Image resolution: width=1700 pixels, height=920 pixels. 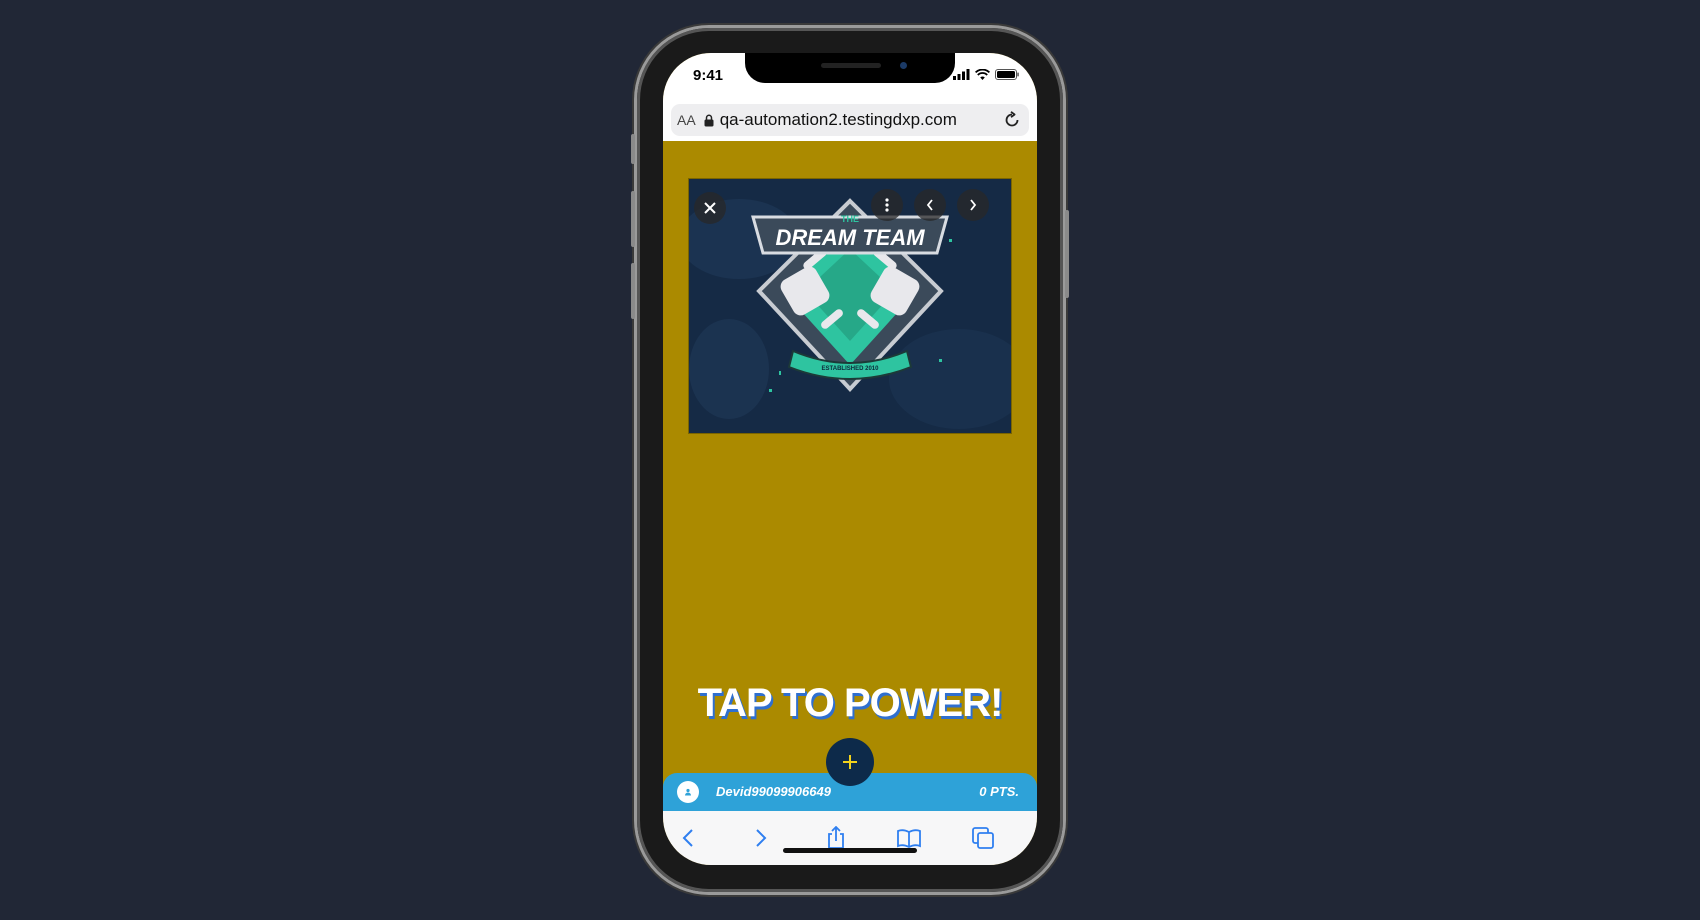 I want to click on points-count: 0 PTS., so click(x=999, y=791).